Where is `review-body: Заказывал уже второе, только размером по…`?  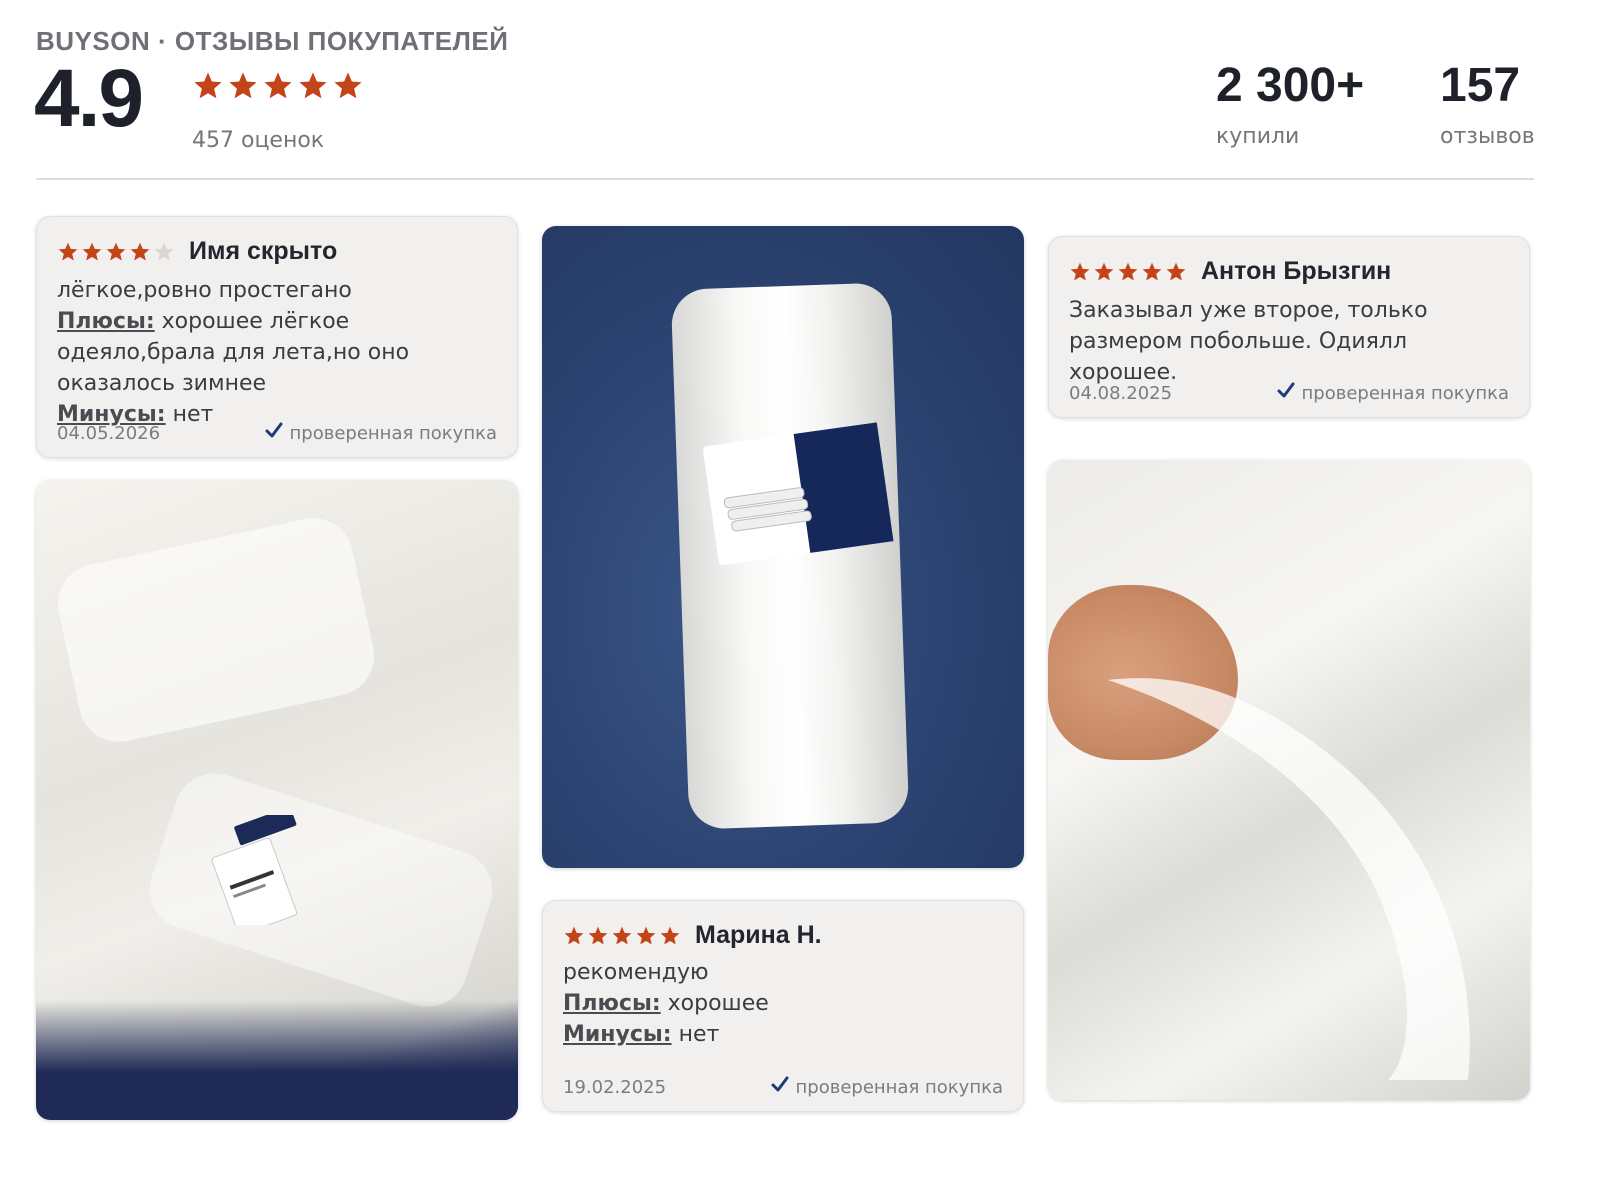
review-body: Заказывал уже второе, только размером по… is located at coordinates (1290, 341).